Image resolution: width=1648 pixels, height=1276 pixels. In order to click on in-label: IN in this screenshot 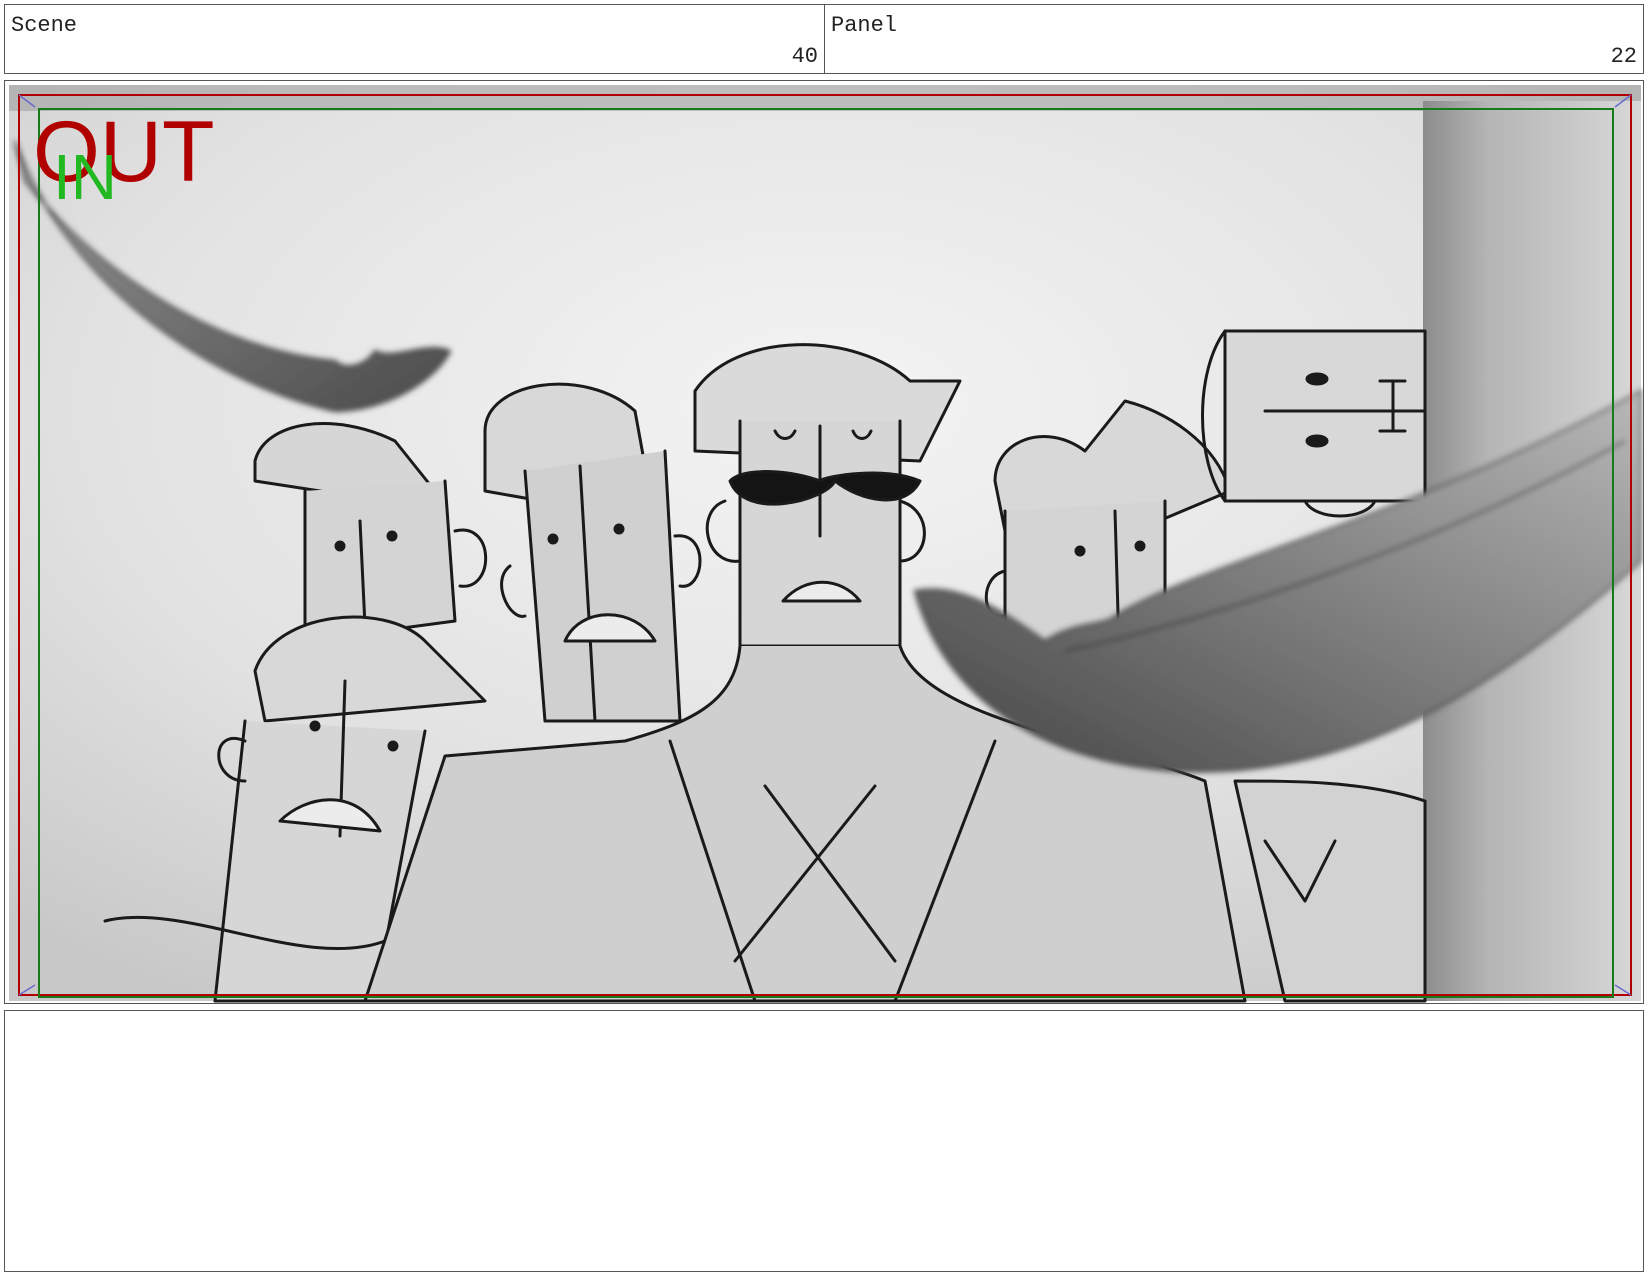, I will do `click(85, 177)`.